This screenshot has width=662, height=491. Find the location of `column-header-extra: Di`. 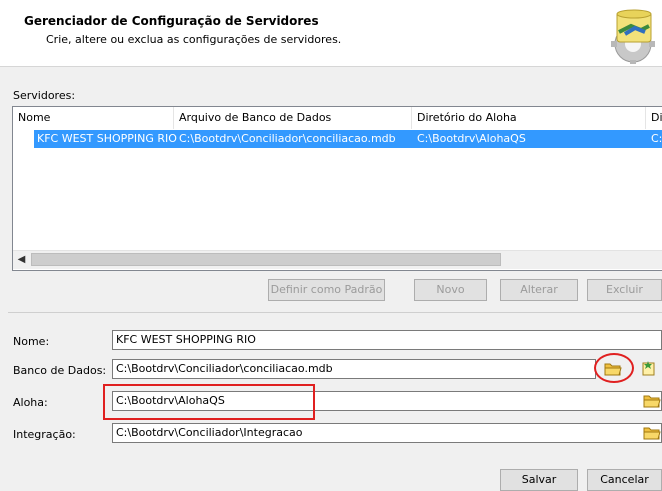

column-header-extra: Di is located at coordinates (654, 118).